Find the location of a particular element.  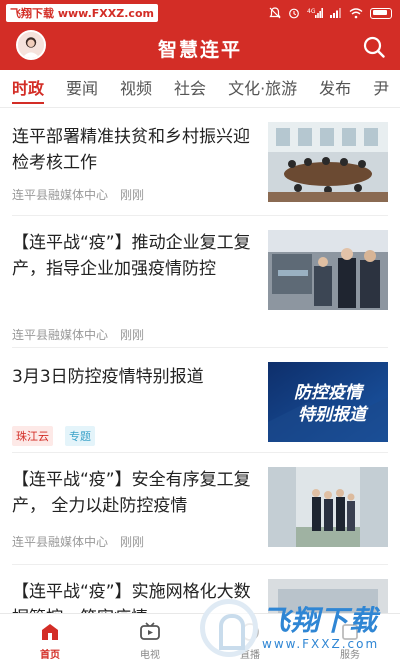

search-icon is located at coordinates (374, 47).